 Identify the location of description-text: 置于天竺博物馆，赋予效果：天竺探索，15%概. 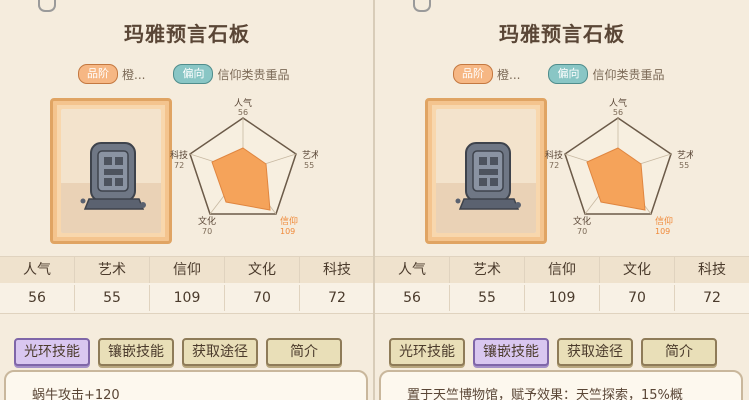
(545, 394).